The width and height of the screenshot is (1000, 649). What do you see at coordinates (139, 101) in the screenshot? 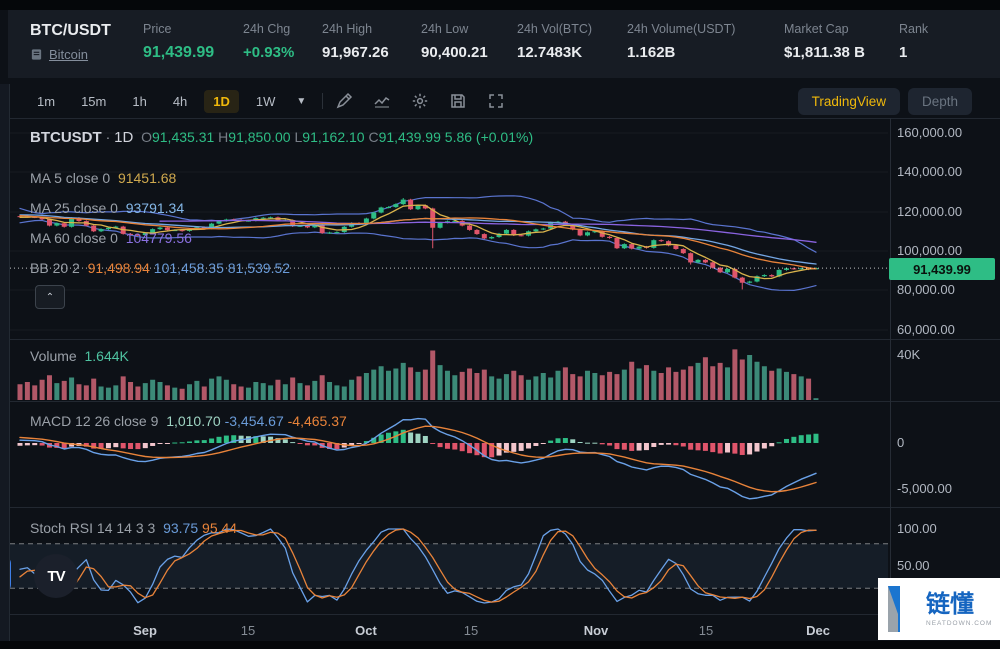
I see `interval-1h: 1h` at bounding box center [139, 101].